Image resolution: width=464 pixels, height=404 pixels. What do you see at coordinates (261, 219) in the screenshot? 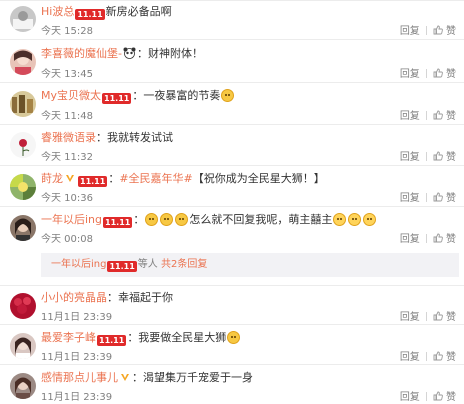
I see `comment-text: 怎么就不回复我呢，萌主囍主` at bounding box center [261, 219].